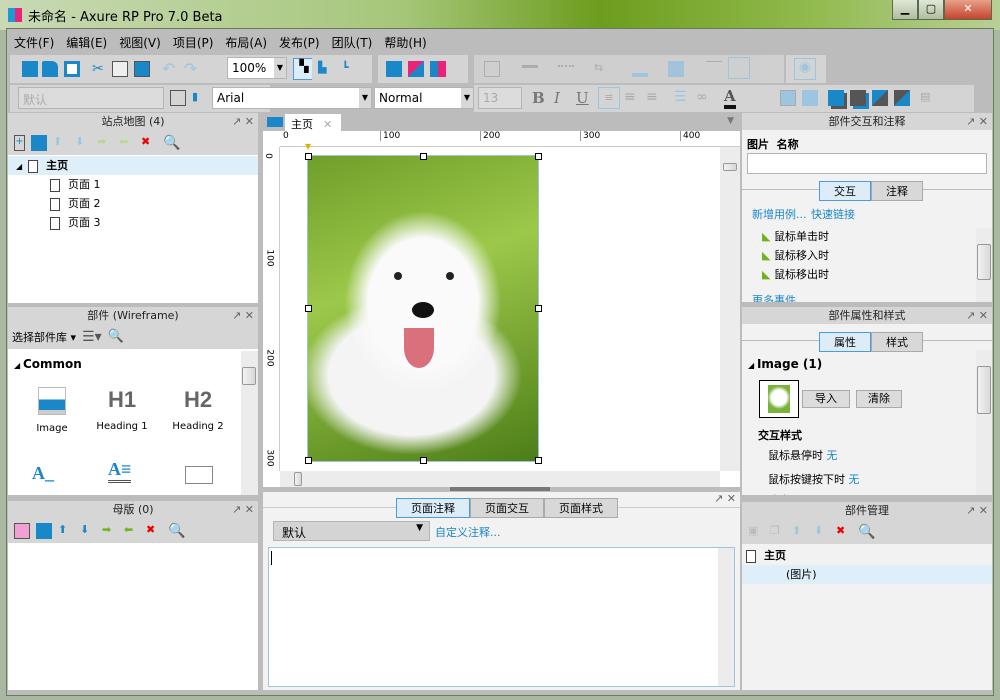 The image size is (1000, 700). Describe the element at coordinates (299, 42) in the screenshot. I see `menu-publish: 发布(P)` at that location.